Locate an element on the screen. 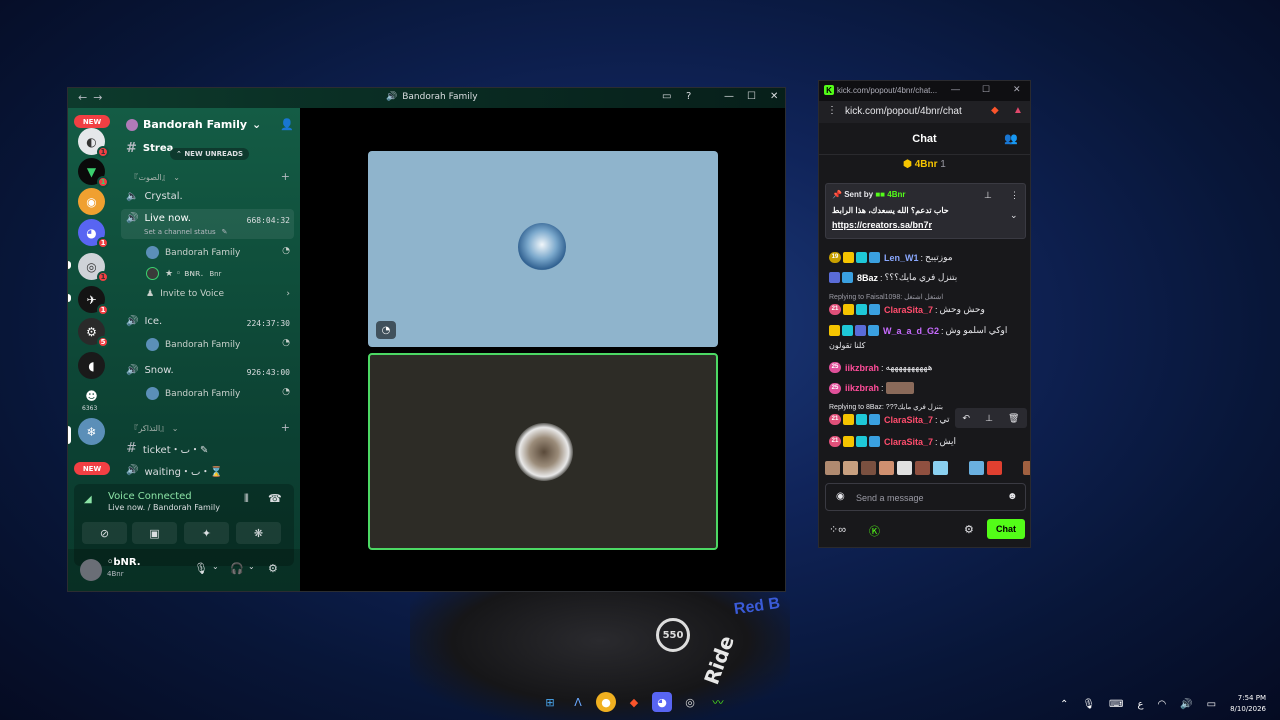 Image resolution: width=1280 pixels, height=720 pixels. chat-button: Chat is located at coordinates (1006, 529).